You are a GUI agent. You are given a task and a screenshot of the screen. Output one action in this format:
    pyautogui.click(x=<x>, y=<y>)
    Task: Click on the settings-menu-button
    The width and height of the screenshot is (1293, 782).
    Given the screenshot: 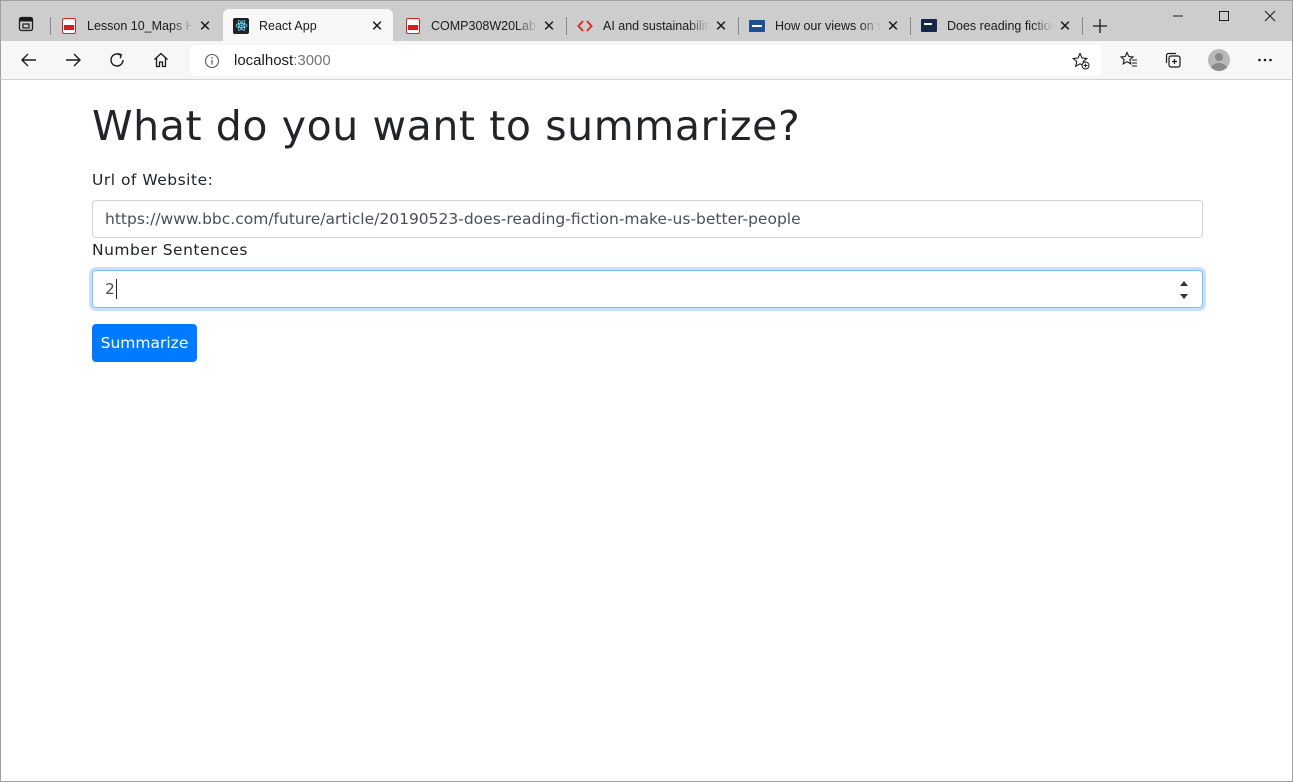 What is the action you would take?
    pyautogui.click(x=1265, y=60)
    